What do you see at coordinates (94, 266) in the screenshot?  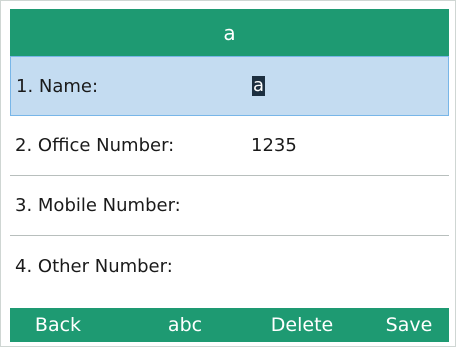 I see `other-number-label: 4. Other Number:` at bounding box center [94, 266].